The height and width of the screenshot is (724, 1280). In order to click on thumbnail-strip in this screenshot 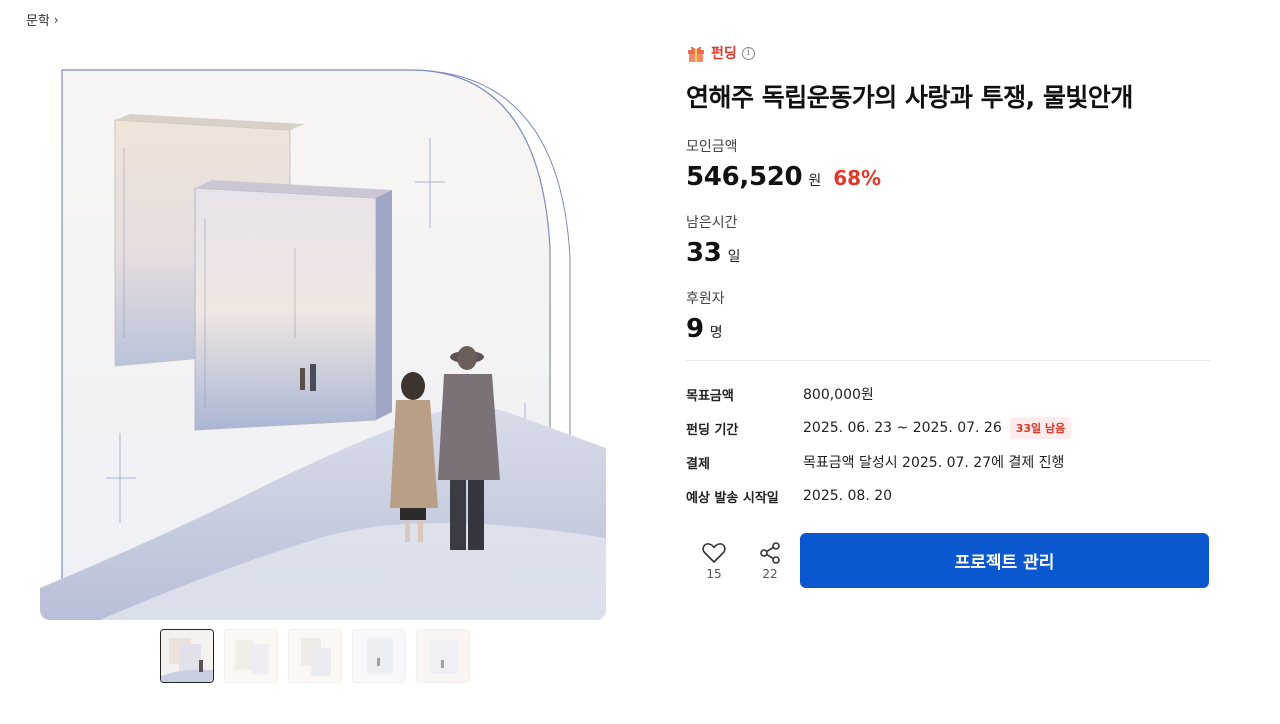, I will do `click(315, 656)`.